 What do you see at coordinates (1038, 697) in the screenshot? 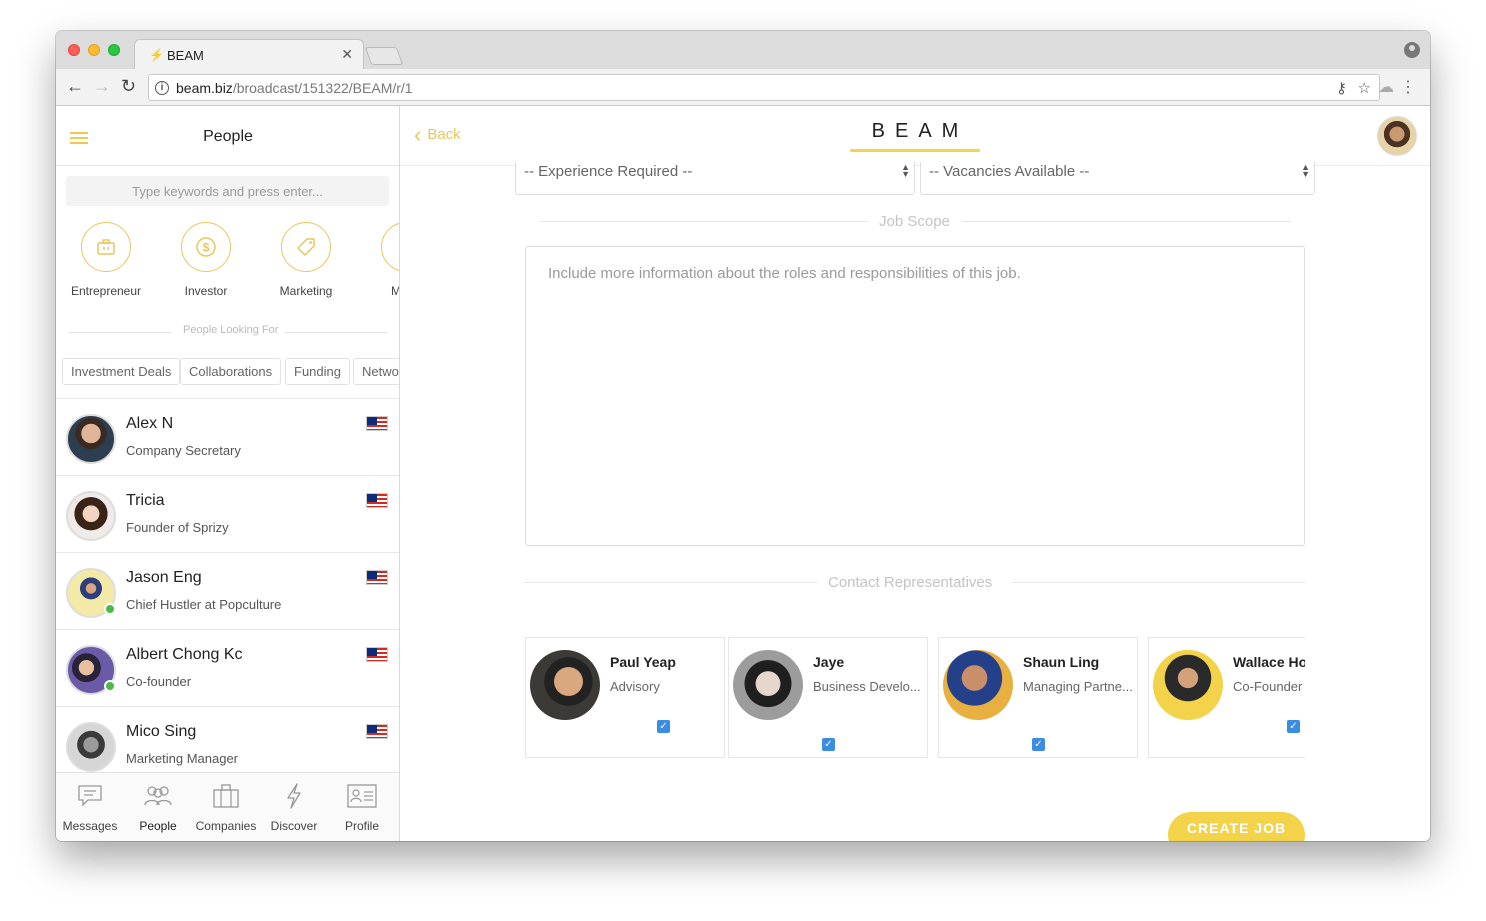
I see `representative-card: Shaun Ling Managing Partne... ✓` at bounding box center [1038, 697].